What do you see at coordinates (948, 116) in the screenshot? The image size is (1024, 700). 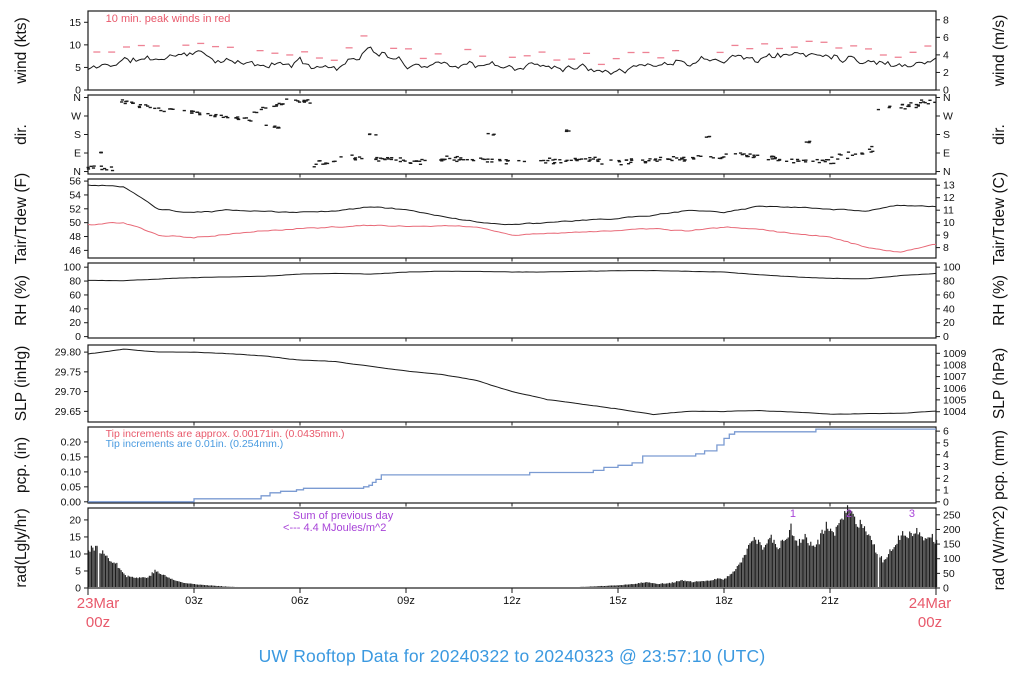 I see `dir-ytick-right: W` at bounding box center [948, 116].